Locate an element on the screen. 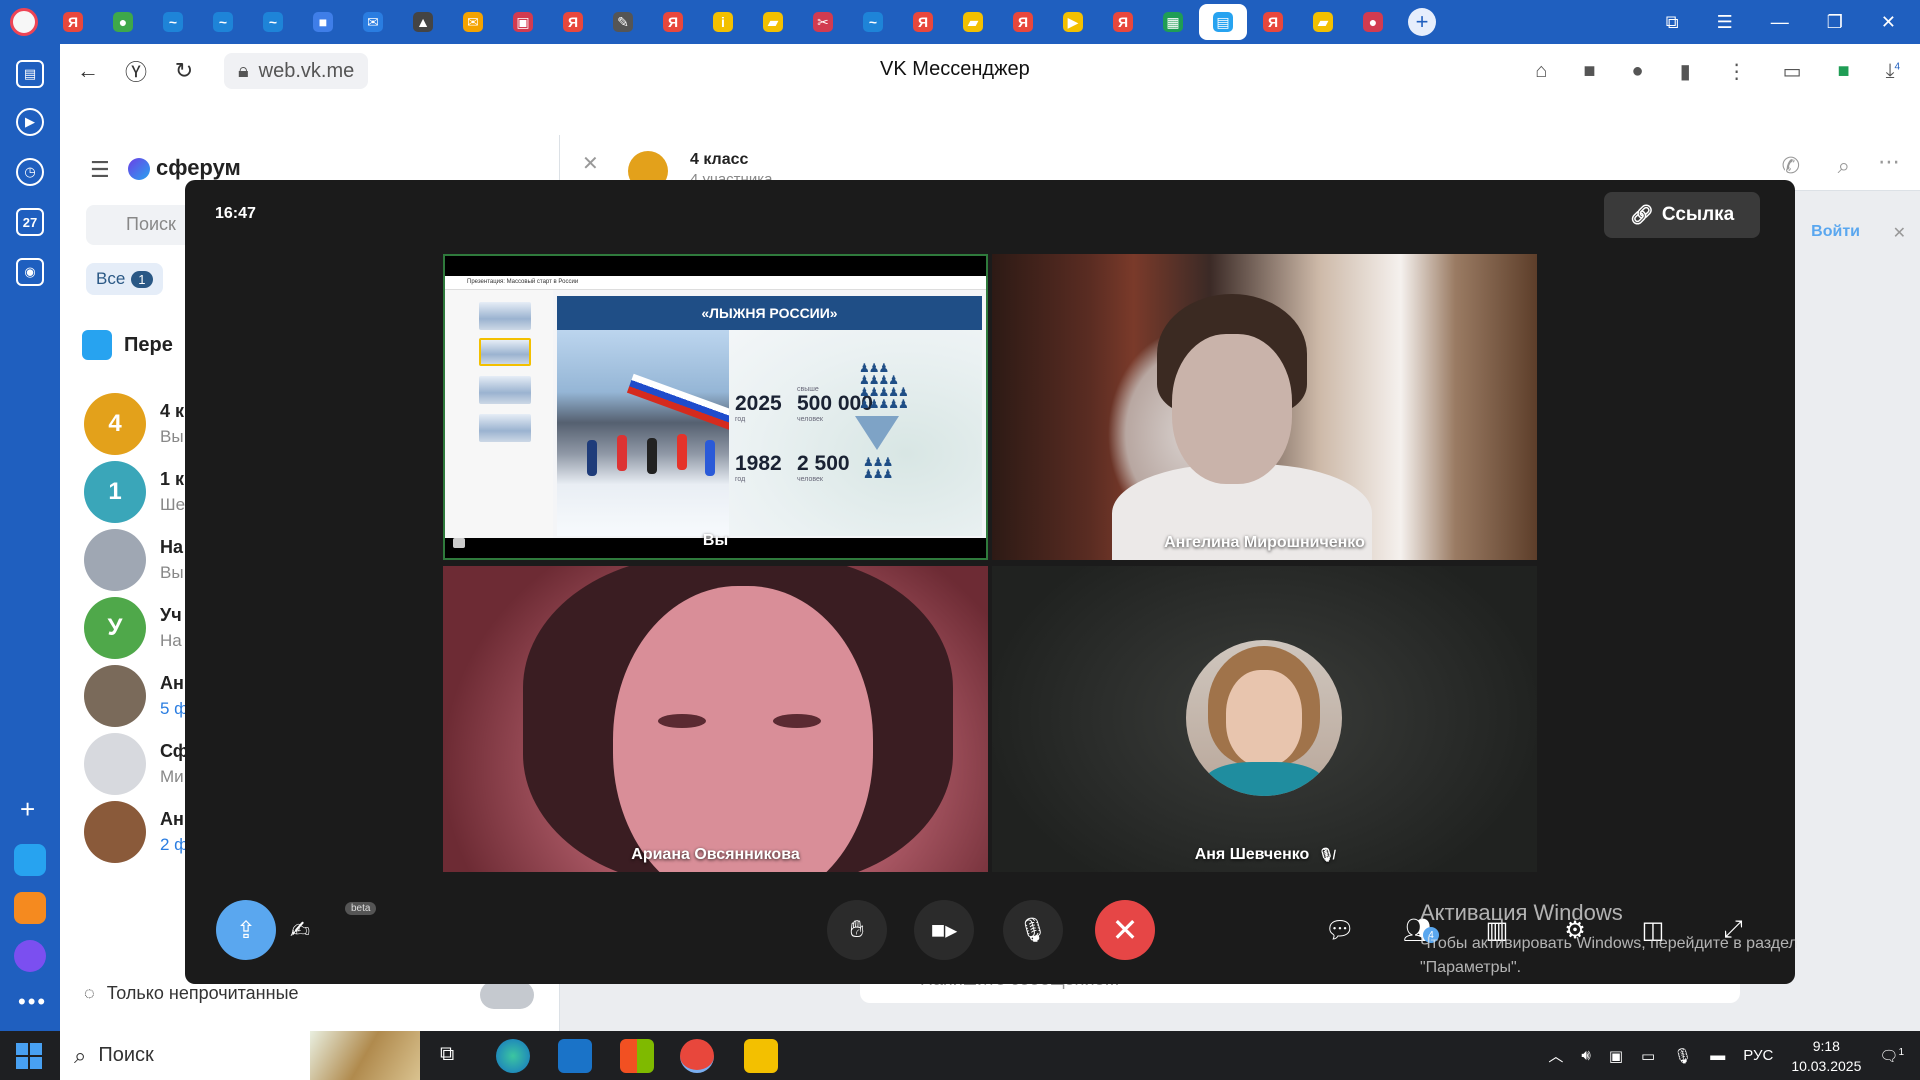 The width and height of the screenshot is (1920, 1080). yandex-home-button: Ⓨ is located at coordinates (136, 71).